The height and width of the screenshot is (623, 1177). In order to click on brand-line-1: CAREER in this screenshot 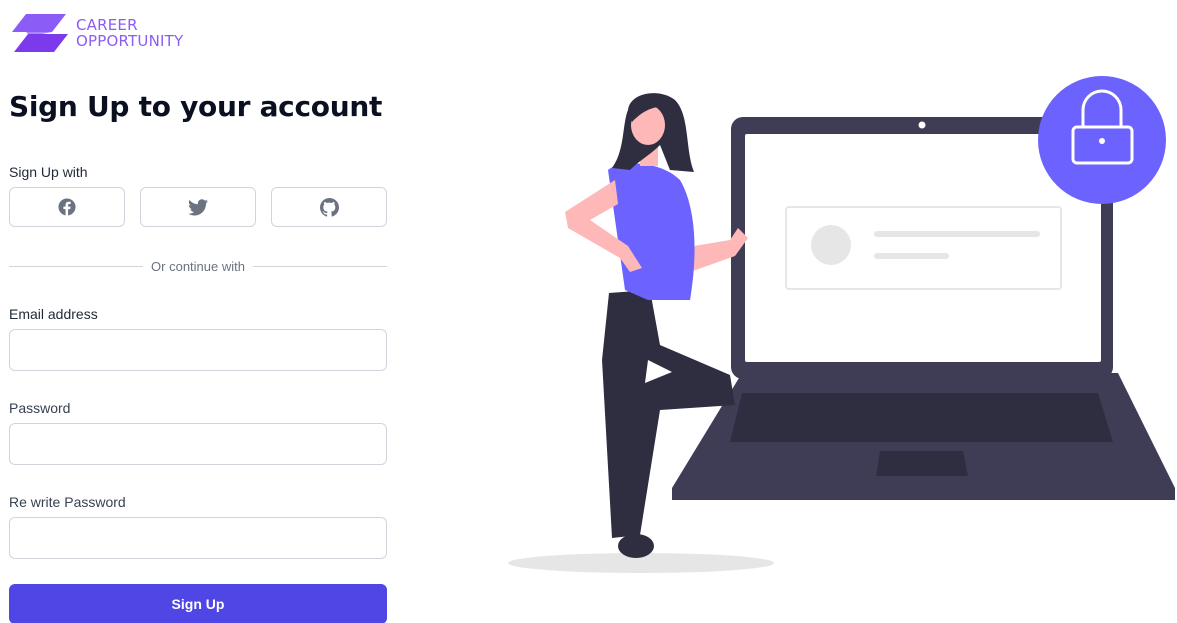, I will do `click(107, 25)`.